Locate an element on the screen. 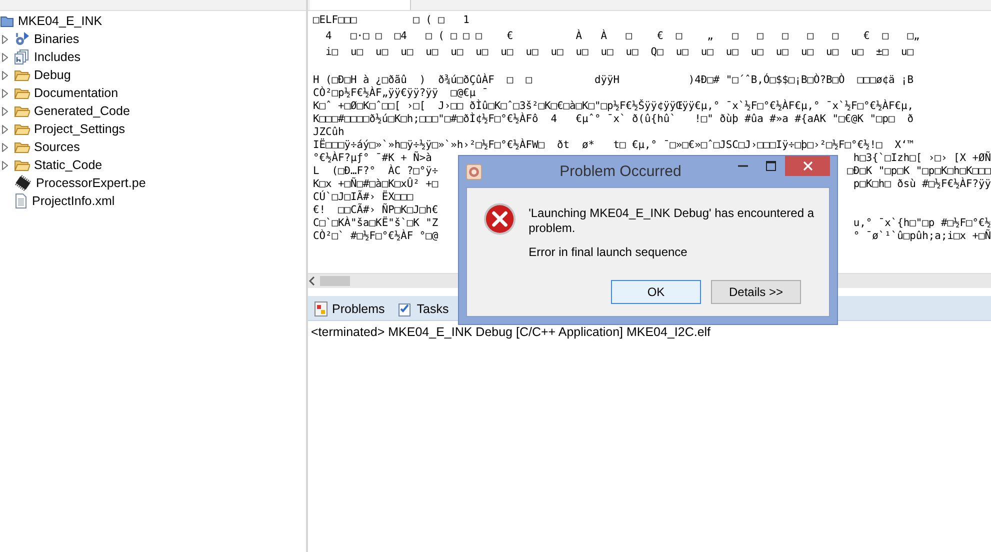 The height and width of the screenshot is (552, 991). binary-text-line: €! □□CÃ#› ÑP□K□J□h€ is located at coordinates (375, 210).